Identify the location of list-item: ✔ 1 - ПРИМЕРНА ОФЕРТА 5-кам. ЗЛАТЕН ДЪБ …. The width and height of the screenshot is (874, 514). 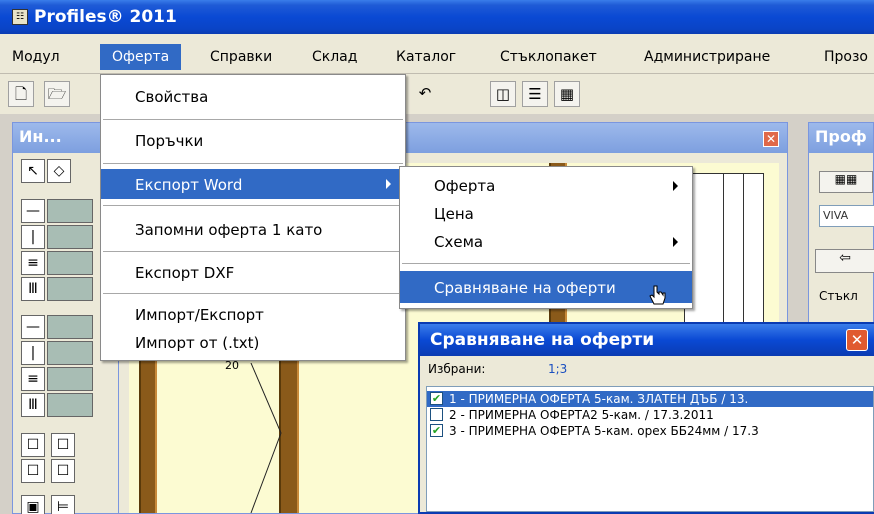
(650, 399).